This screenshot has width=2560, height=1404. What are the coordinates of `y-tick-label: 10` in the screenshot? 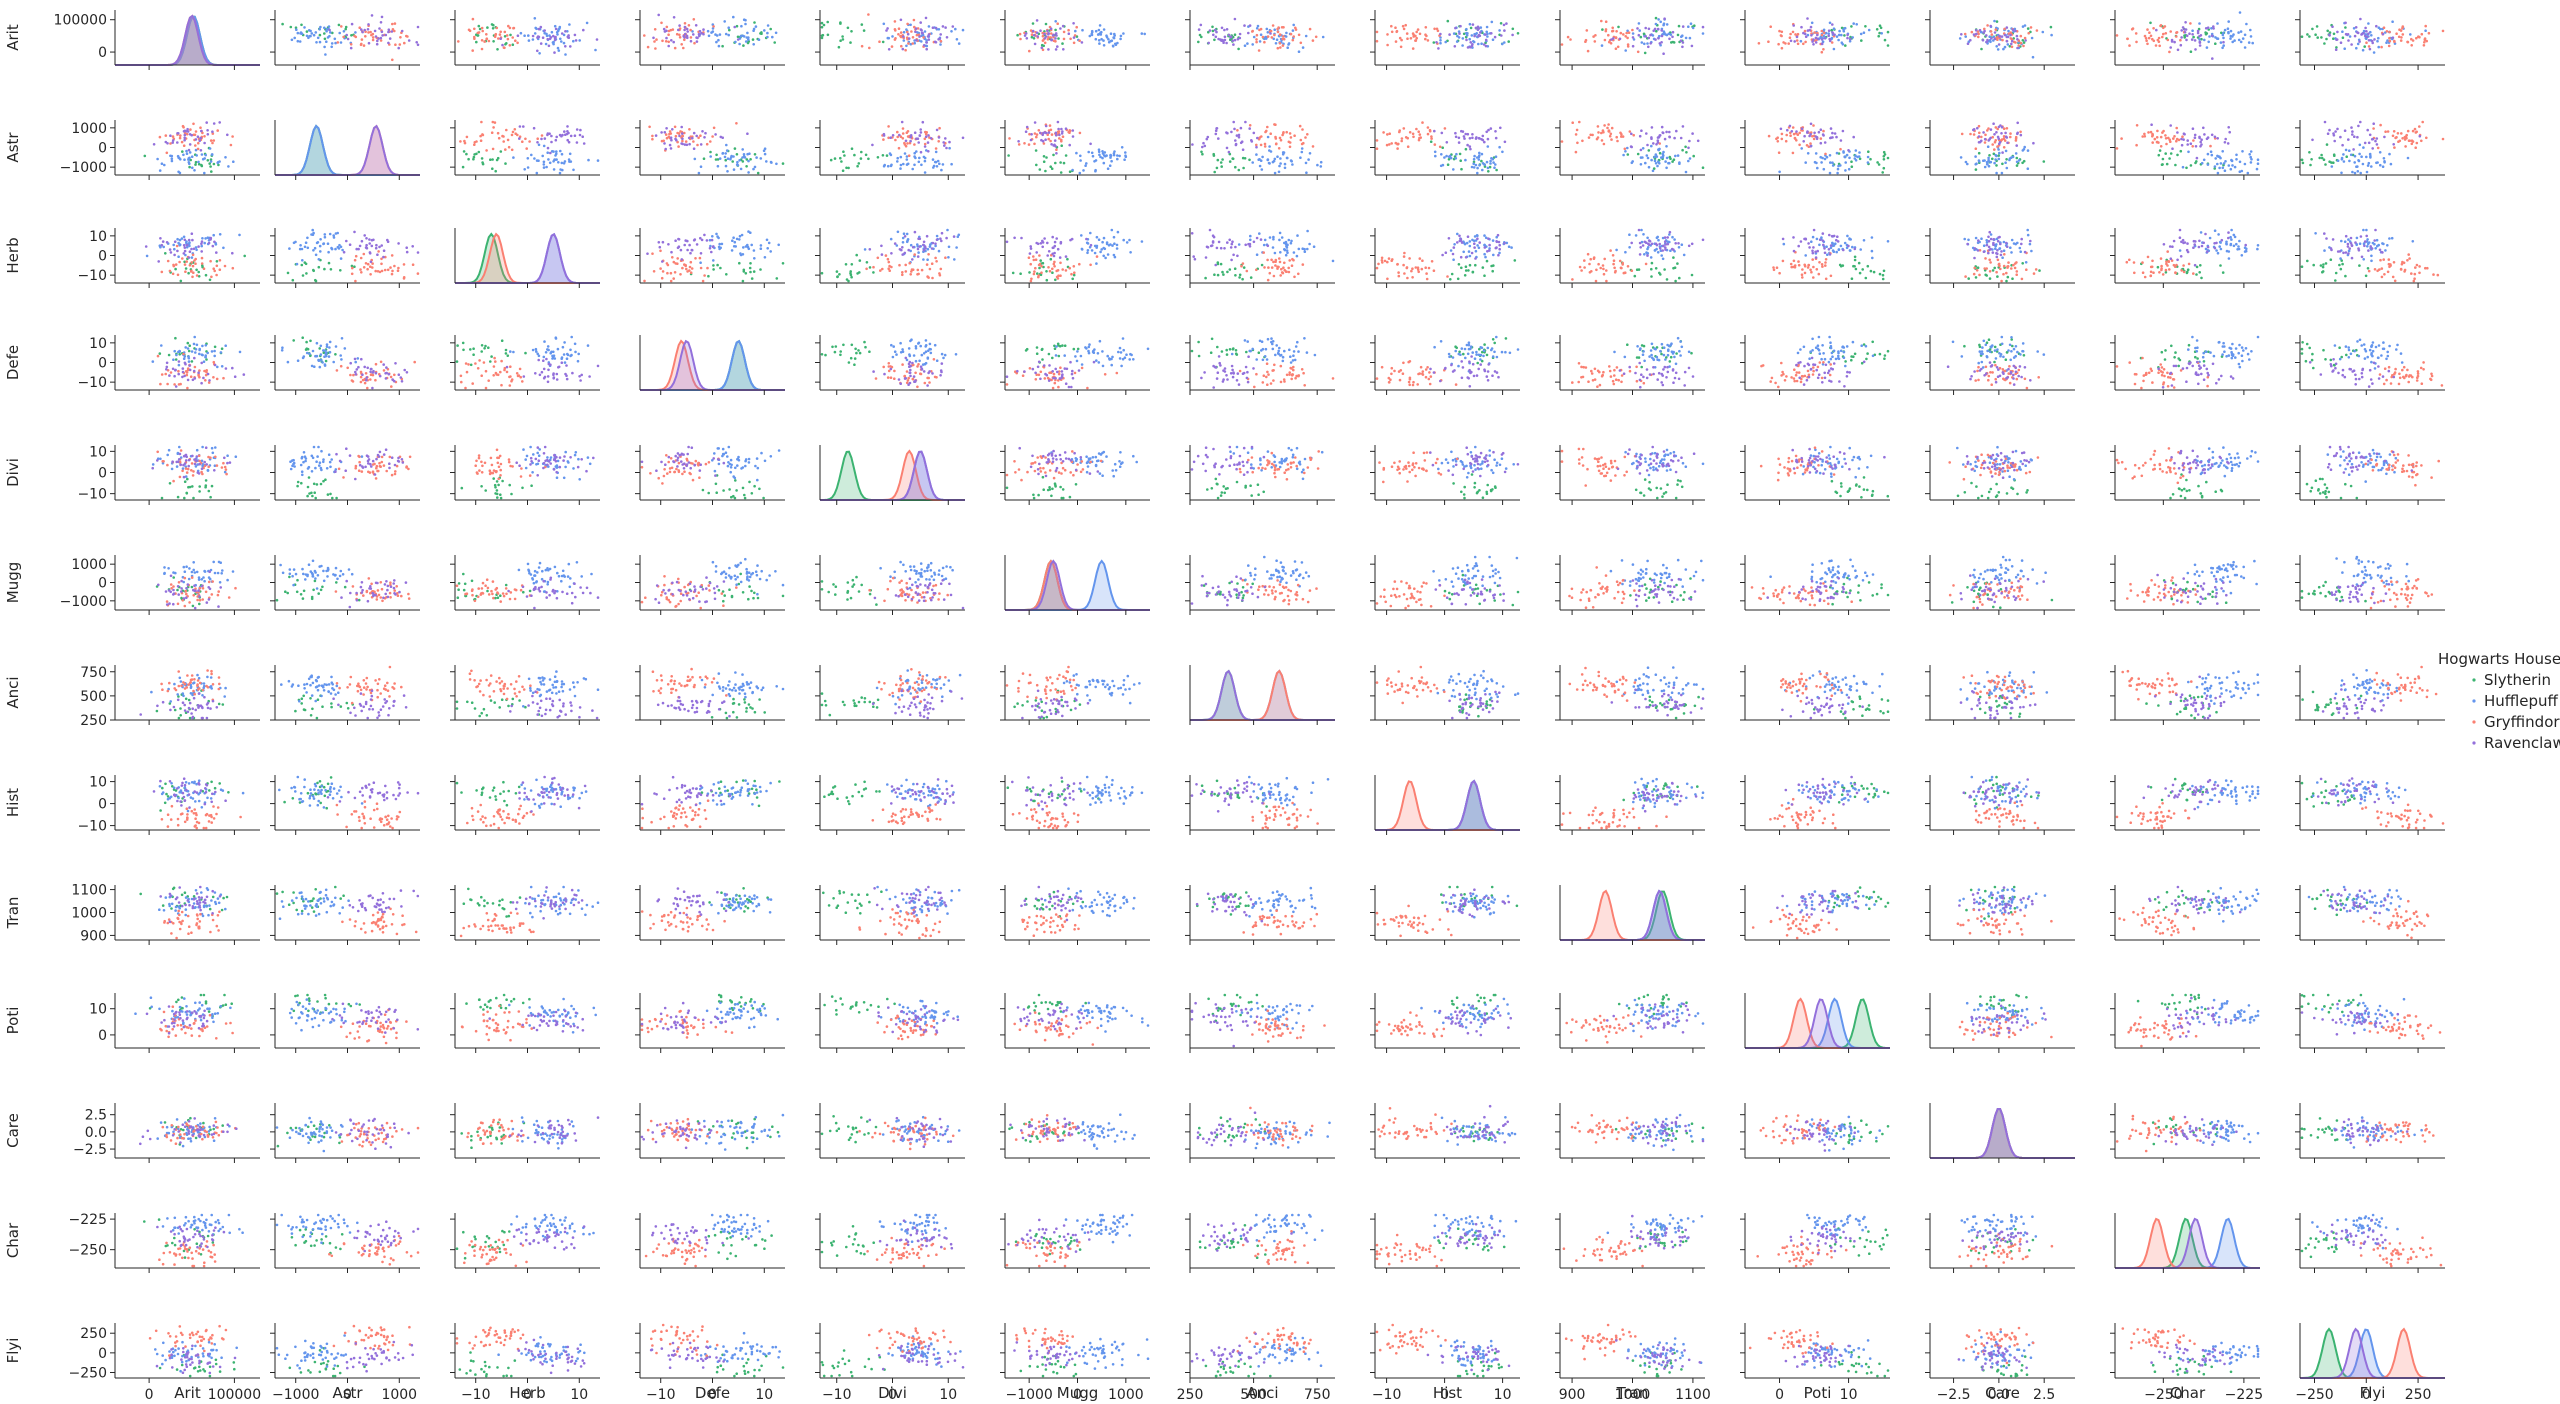 It's located at (98, 237).